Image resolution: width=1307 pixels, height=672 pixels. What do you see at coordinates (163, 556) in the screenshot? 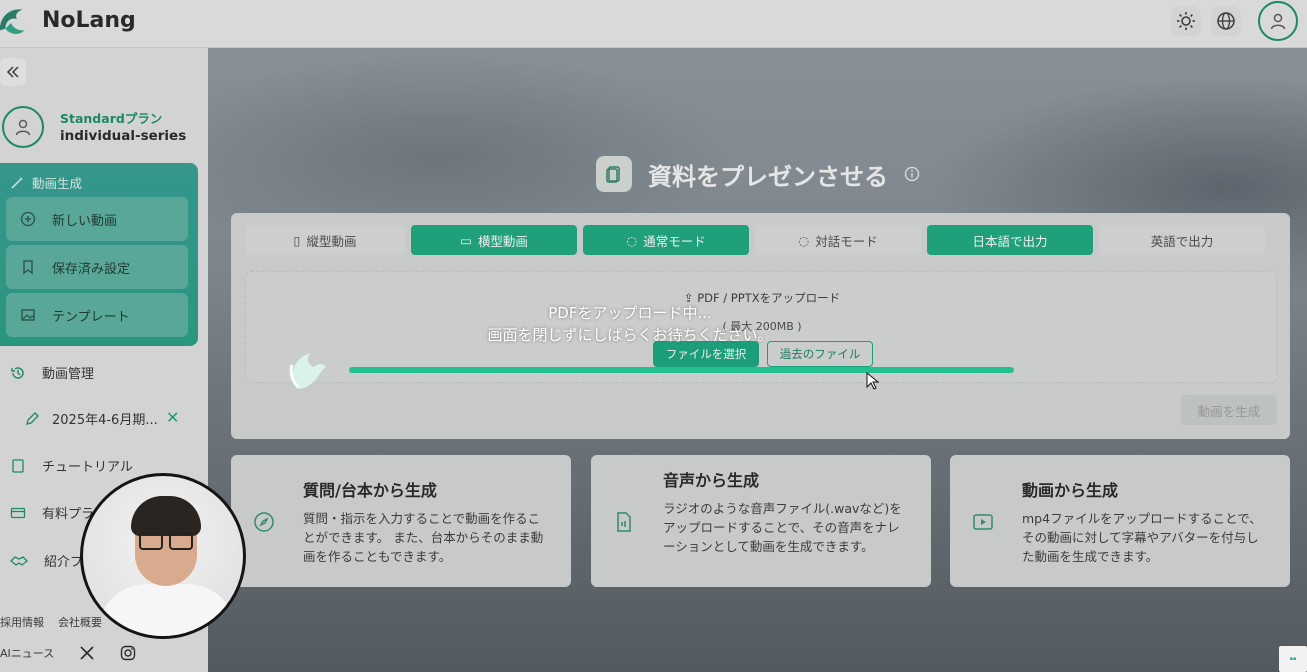
I see `webcam-overlay` at bounding box center [163, 556].